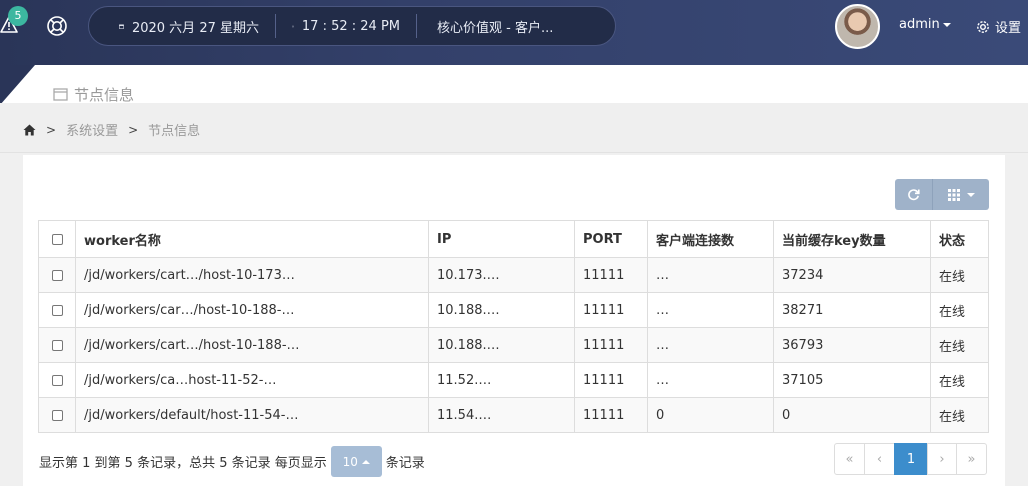  I want to click on alert-count-badge: 5, so click(18, 16).